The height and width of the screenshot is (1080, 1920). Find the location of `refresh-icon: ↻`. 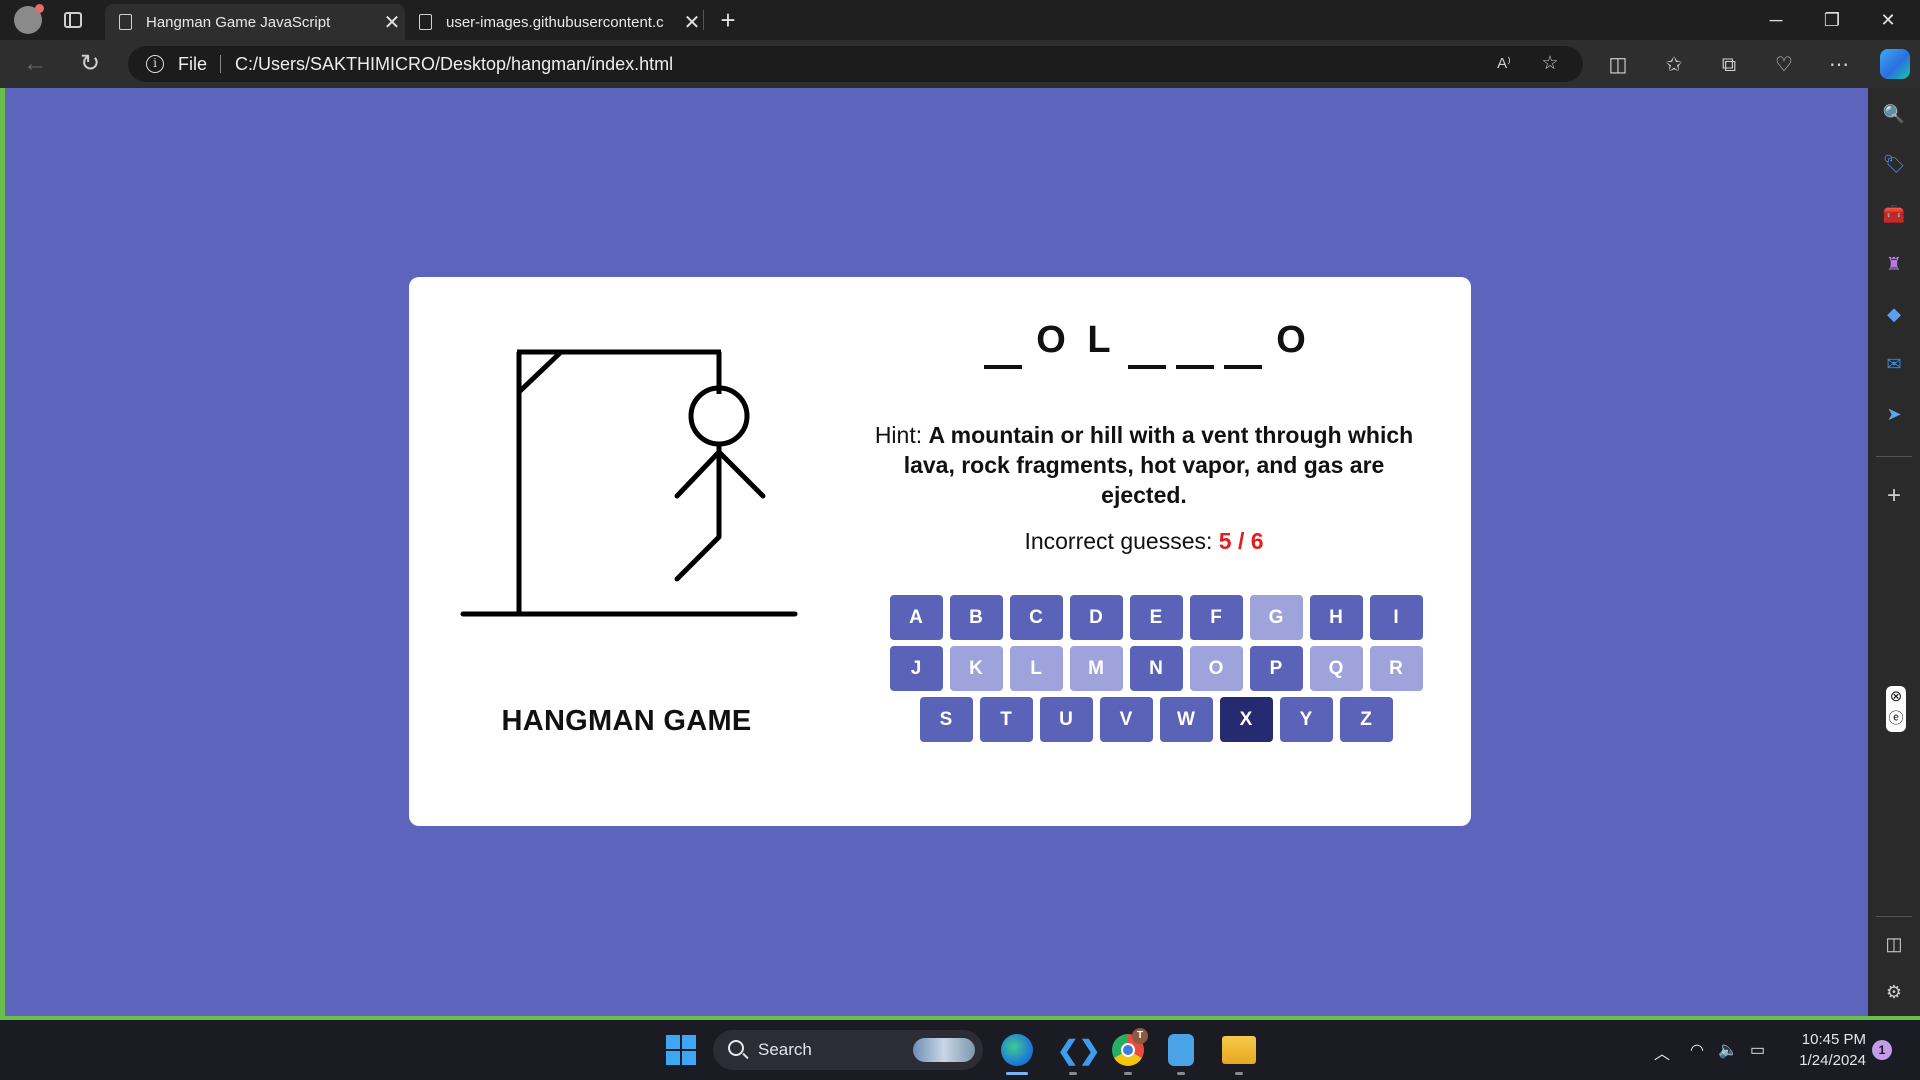

refresh-icon: ↻ is located at coordinates (90, 64).